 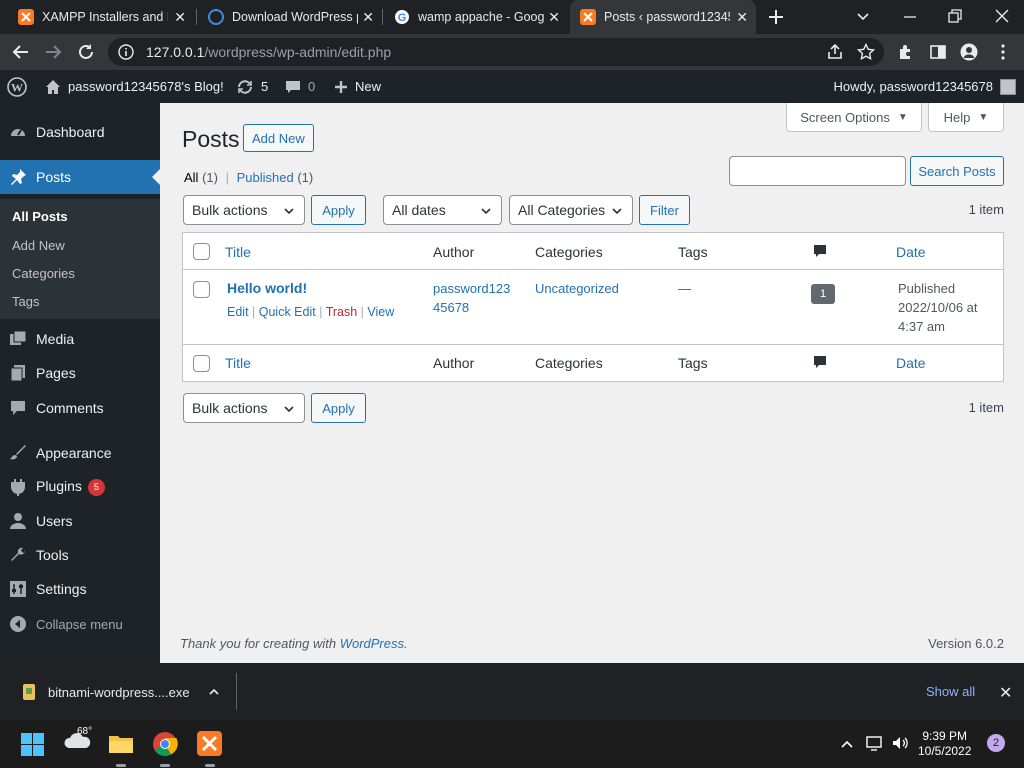 I want to click on share-icon, so click(x=835, y=52).